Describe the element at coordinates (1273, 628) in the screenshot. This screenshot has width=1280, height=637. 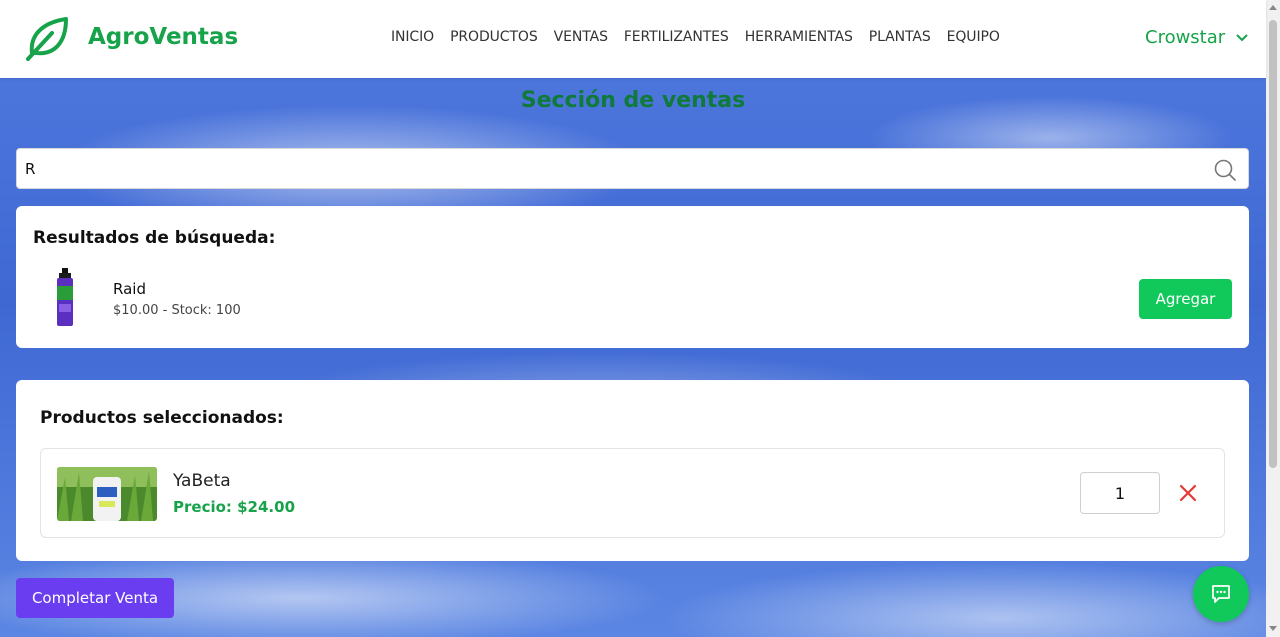
I see `scroll-down-arrow-icon` at that location.